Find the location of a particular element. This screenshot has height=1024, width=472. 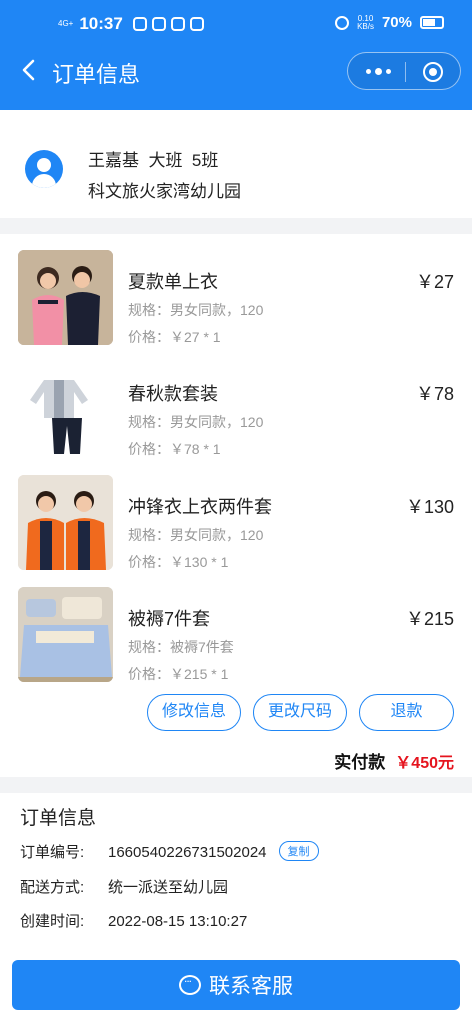

order-actions: 修改信息 更改尺码 退款 is located at coordinates (236, 713).